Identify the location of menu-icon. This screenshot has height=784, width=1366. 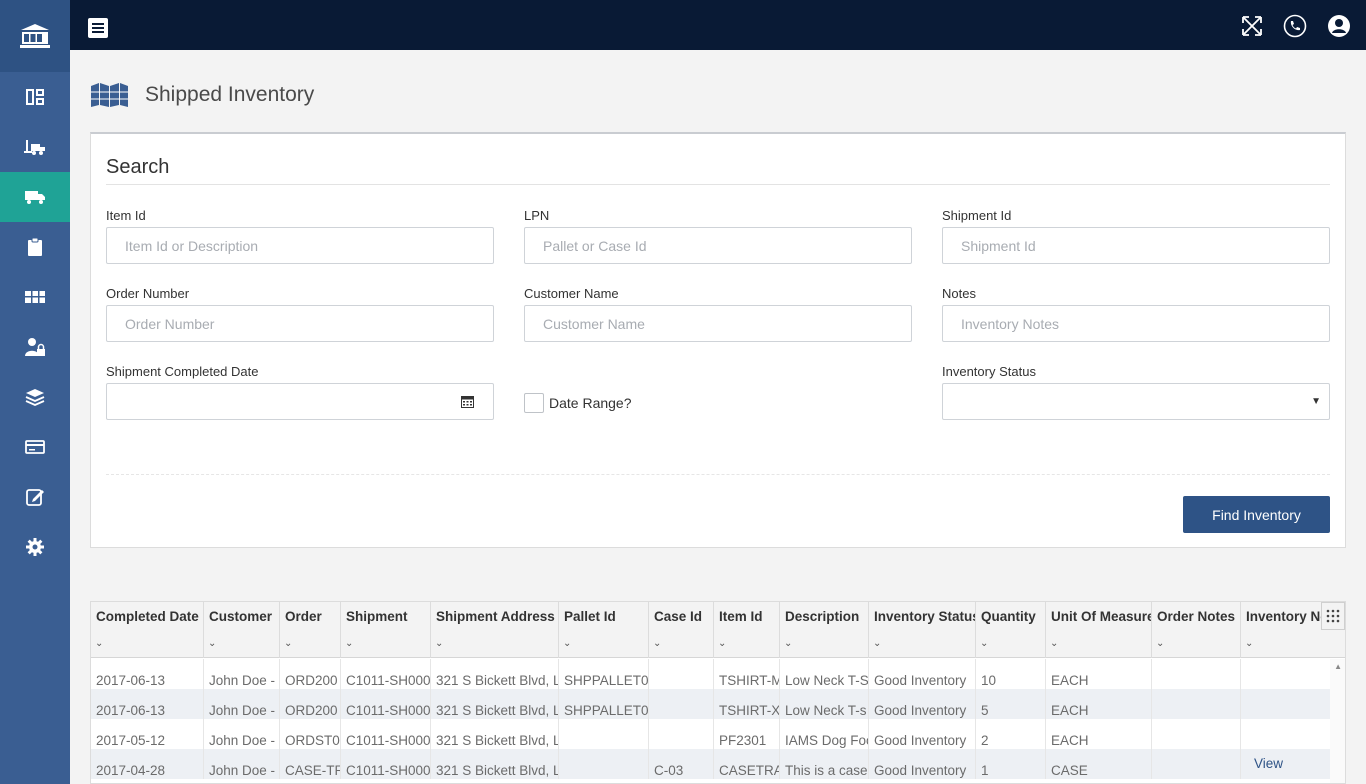
(98, 24).